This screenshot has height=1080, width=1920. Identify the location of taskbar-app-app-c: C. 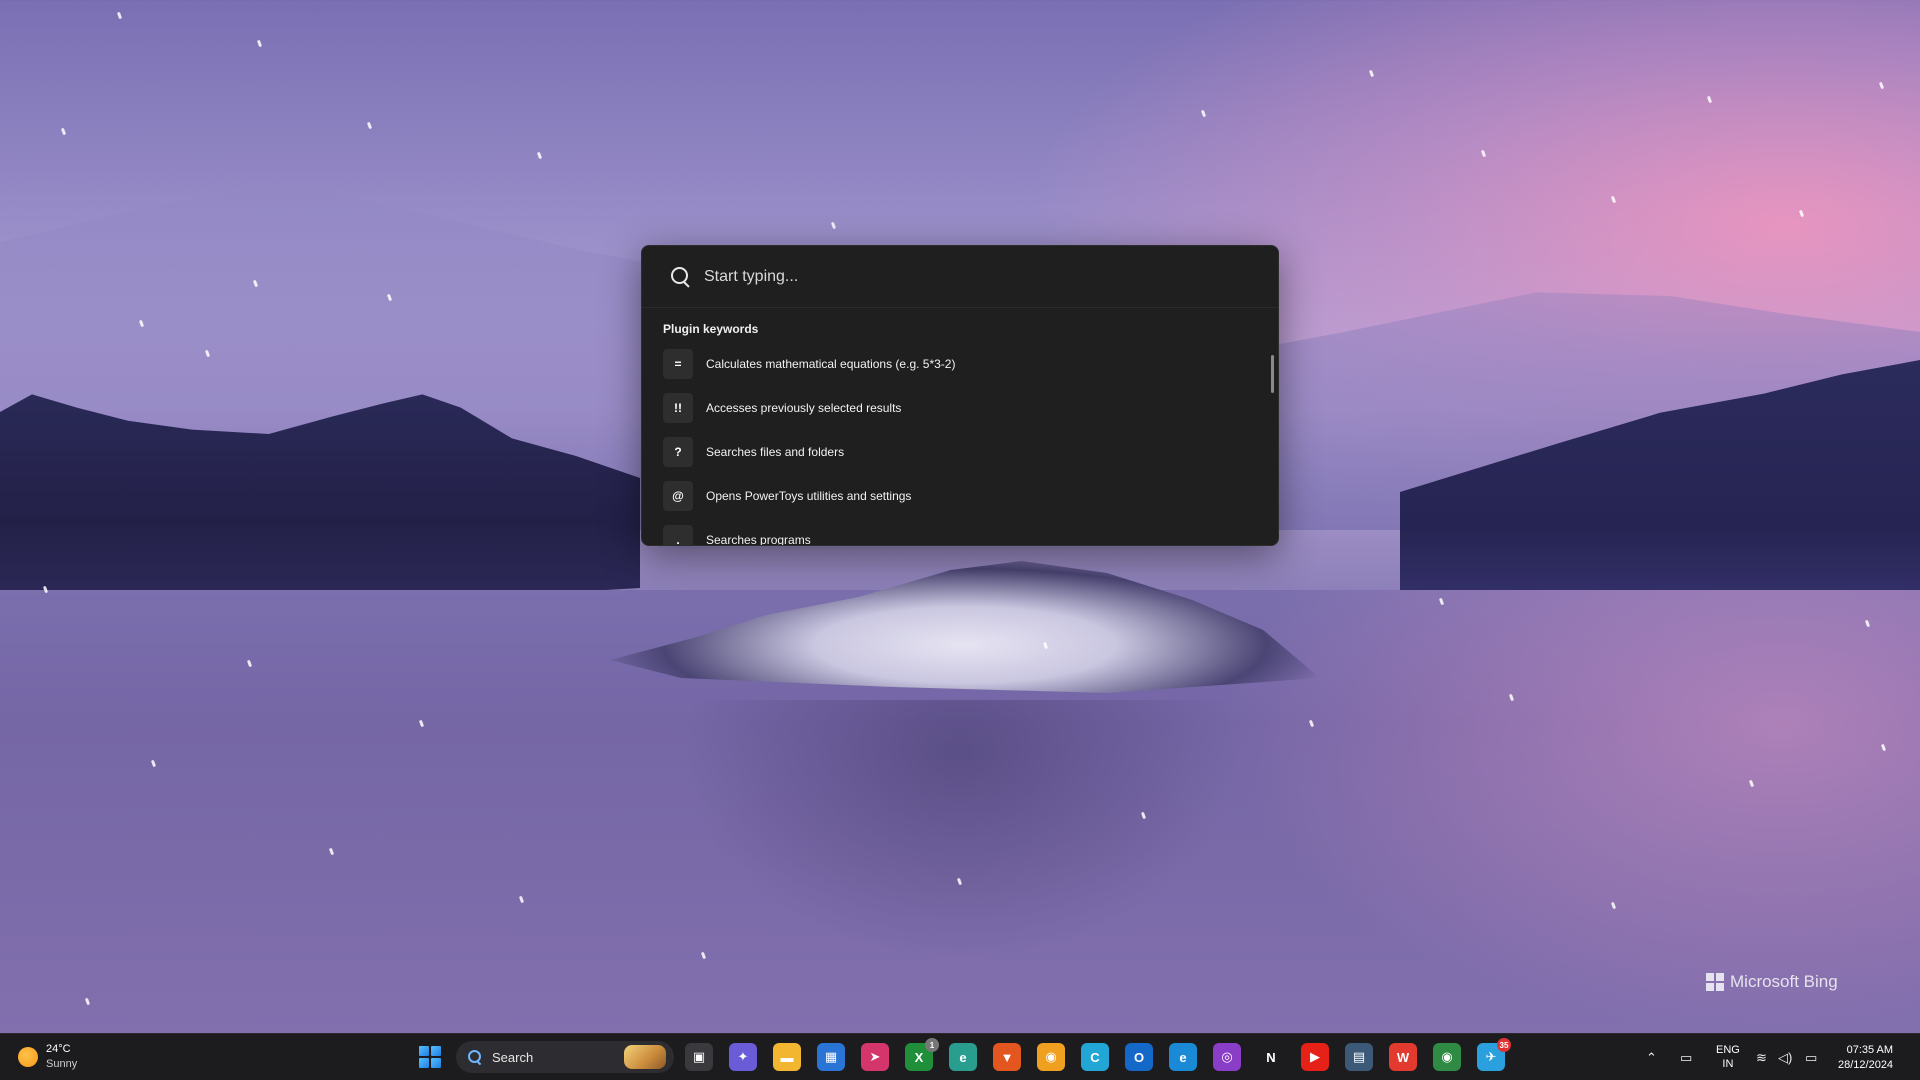
(1095, 1057).